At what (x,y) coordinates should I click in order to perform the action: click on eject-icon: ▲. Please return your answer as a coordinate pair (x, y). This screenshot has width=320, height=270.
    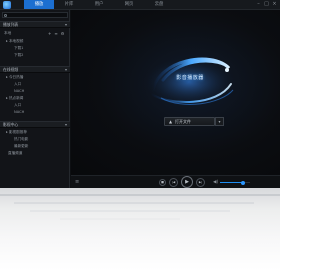
    Looking at the image, I should click on (171, 121).